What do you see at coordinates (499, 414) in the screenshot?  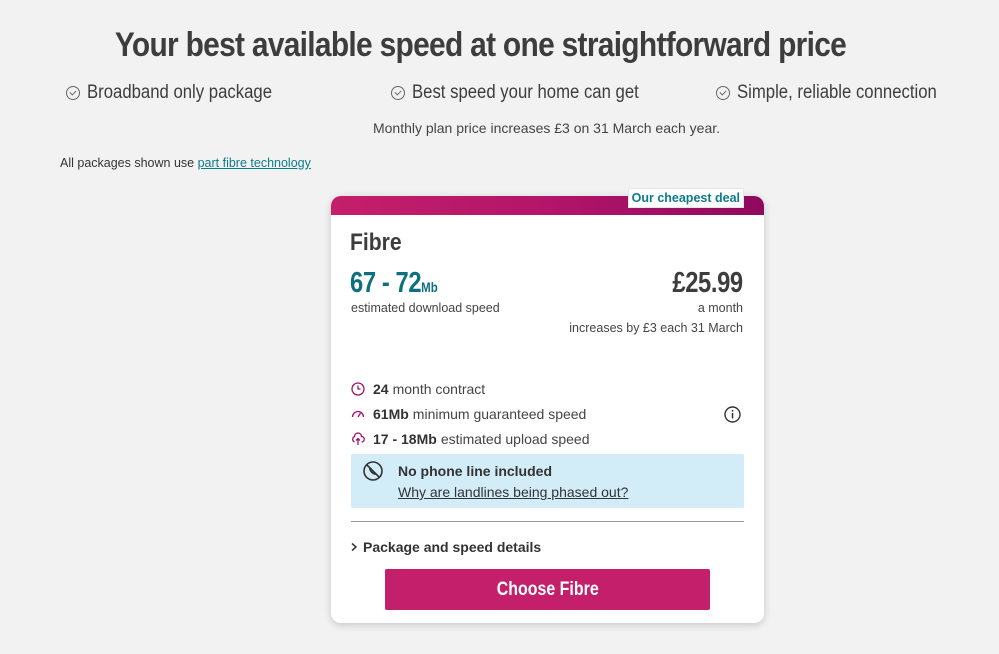 I see `spec-text: minimum guaranteed speed` at bounding box center [499, 414].